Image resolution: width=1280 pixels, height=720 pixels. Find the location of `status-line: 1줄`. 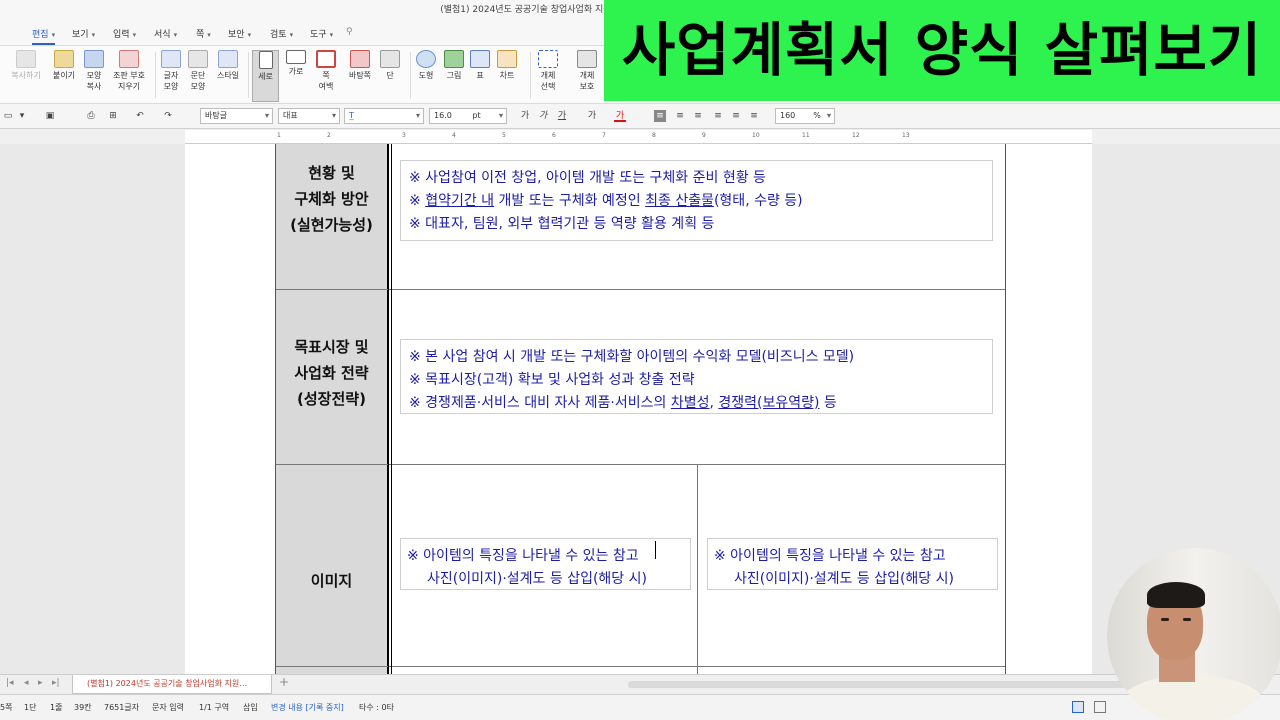

status-line: 1줄 is located at coordinates (56, 707).